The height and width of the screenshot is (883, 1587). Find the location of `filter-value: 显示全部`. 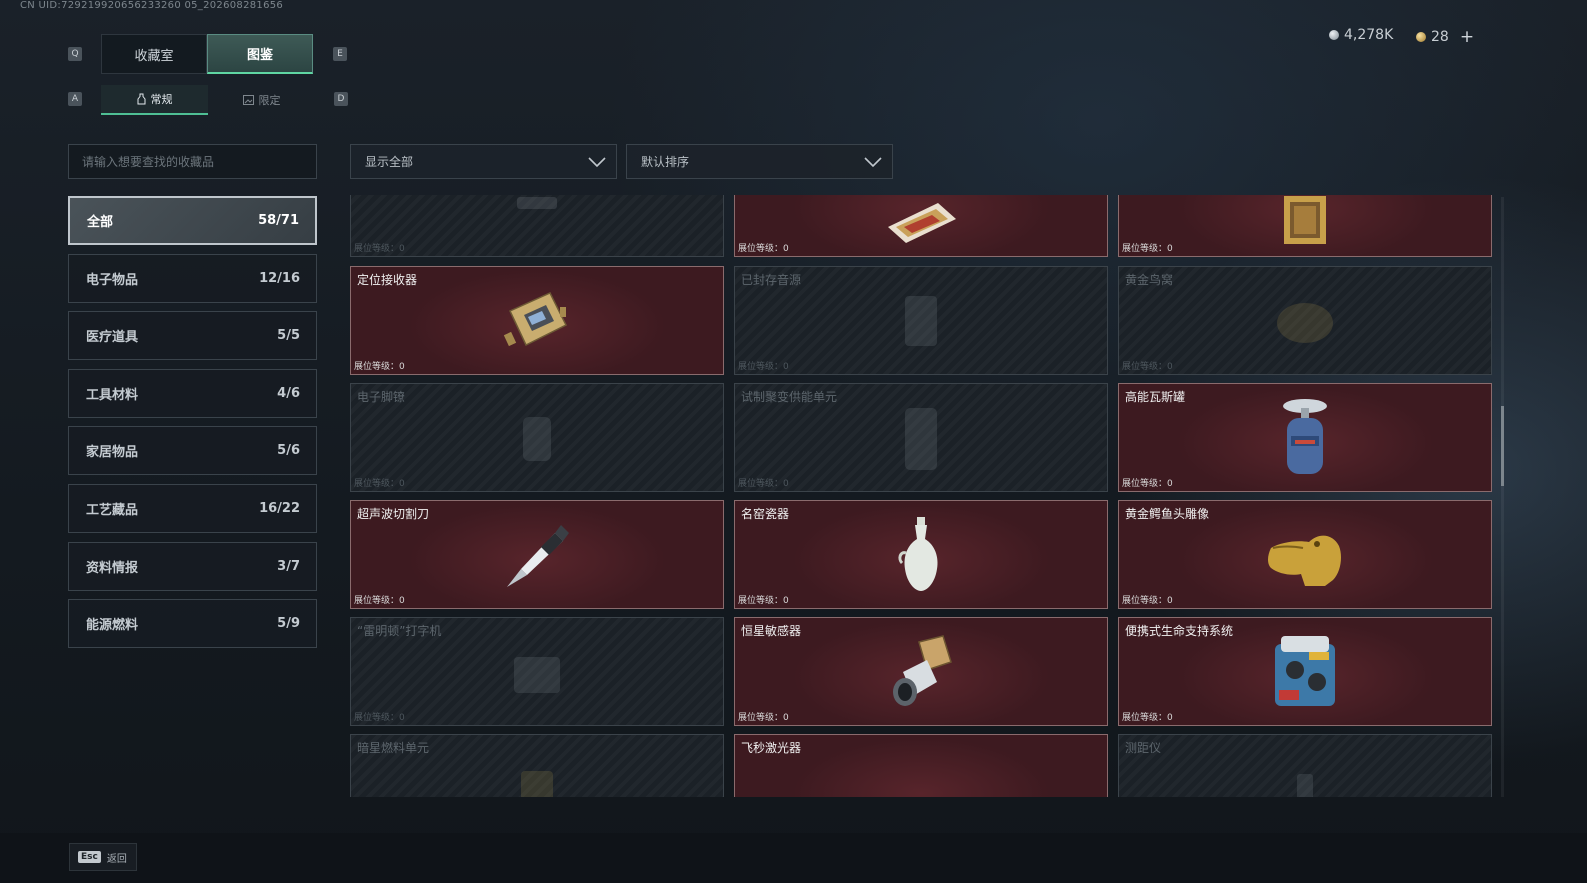

filter-value: 显示全部 is located at coordinates (389, 162).